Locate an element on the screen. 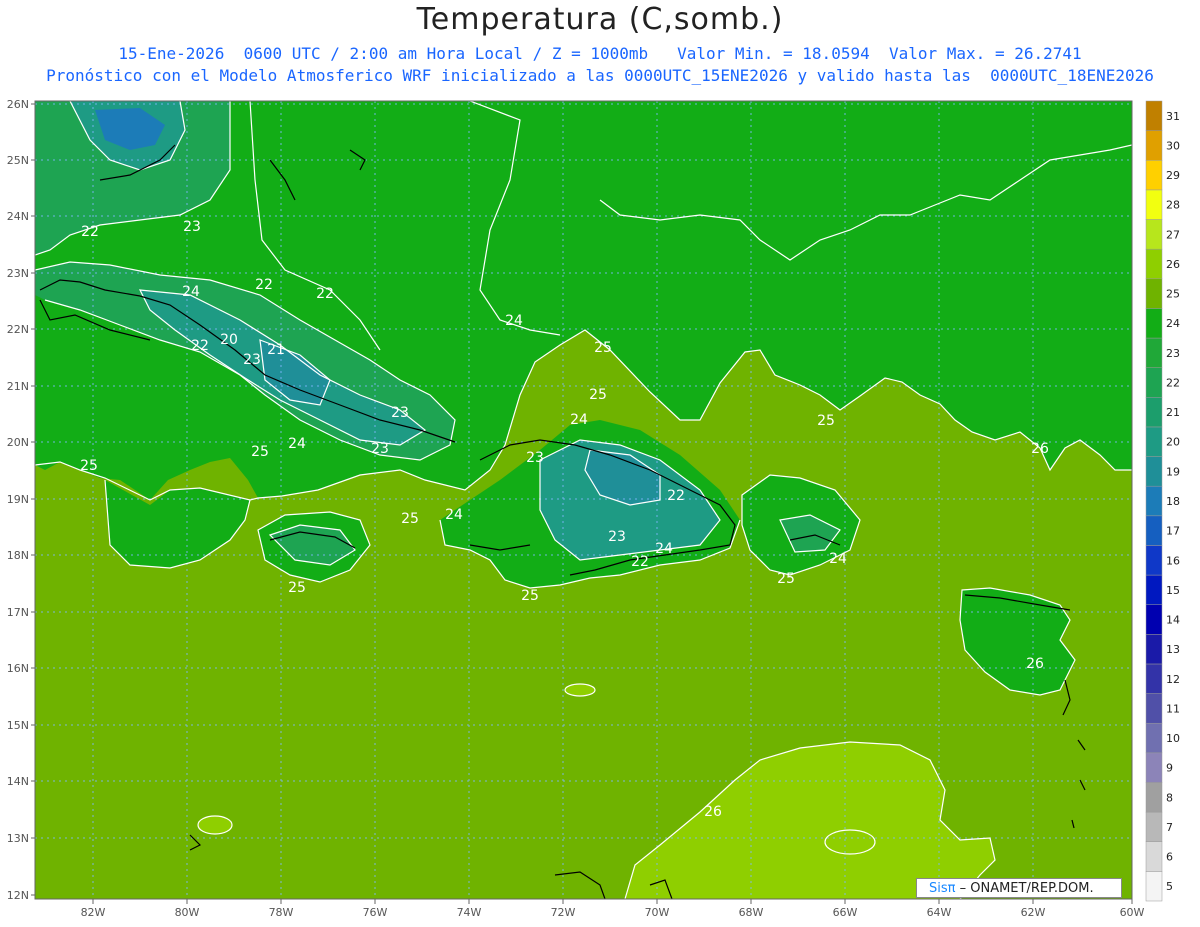  colorbar-label: 5 is located at coordinates (1169, 886).